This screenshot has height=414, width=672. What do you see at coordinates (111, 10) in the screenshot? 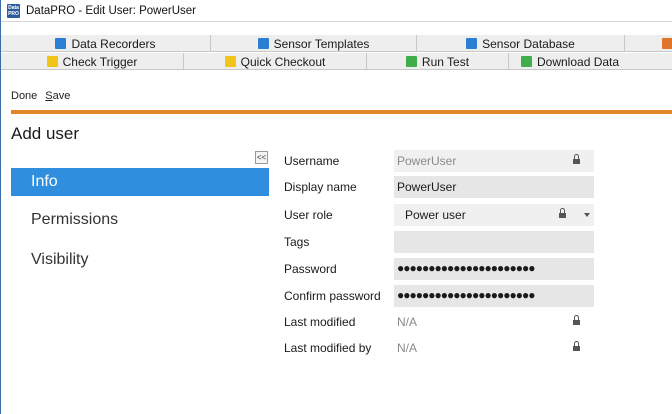
I see `window-title: DataPRO - Edit User: PowerUser` at bounding box center [111, 10].